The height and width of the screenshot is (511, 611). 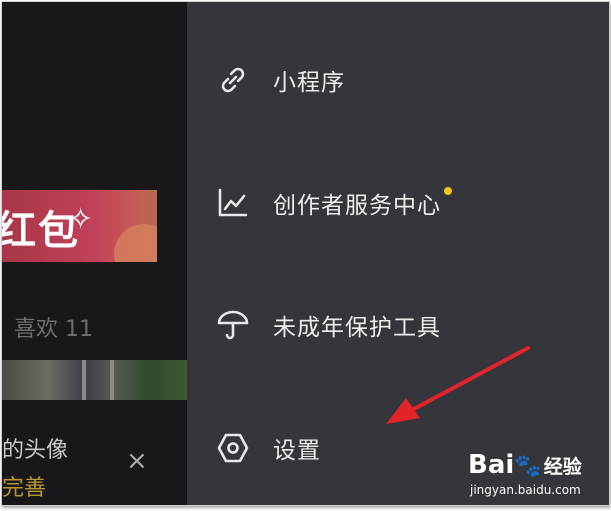 What do you see at coordinates (137, 461) in the screenshot?
I see `close-icon: ×` at bounding box center [137, 461].